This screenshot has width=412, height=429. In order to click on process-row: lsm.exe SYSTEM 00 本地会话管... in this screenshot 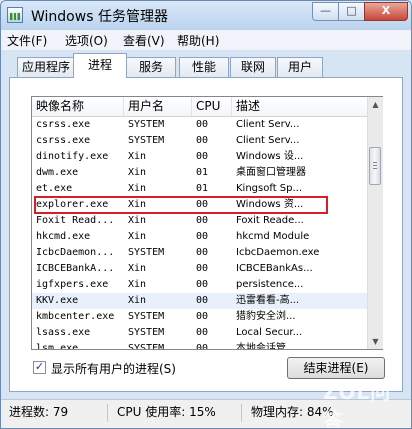, I will do `click(200, 345)`.